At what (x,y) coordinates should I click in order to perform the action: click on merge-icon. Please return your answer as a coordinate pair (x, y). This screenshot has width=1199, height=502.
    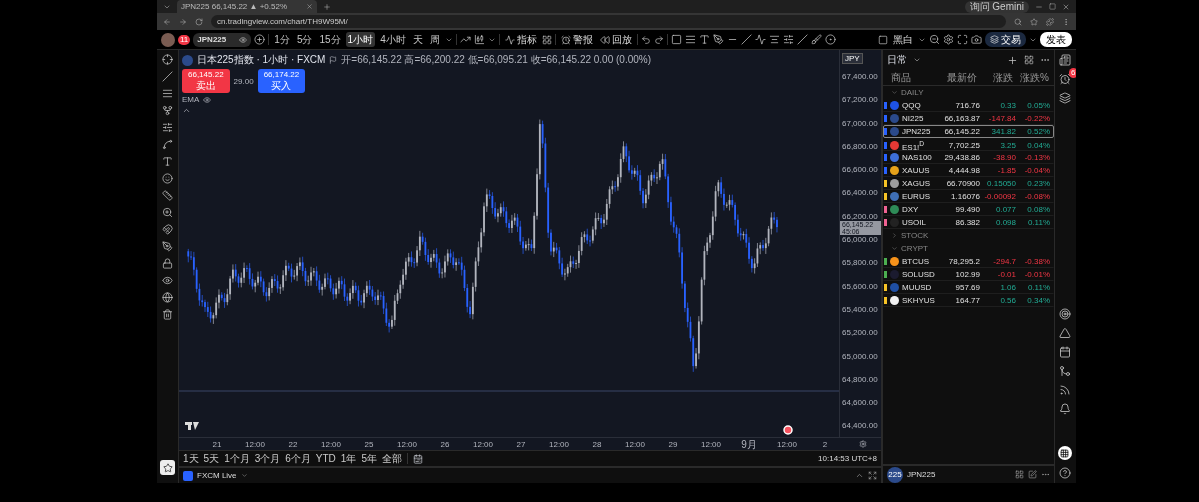
    Looking at the image, I should click on (1064, 371).